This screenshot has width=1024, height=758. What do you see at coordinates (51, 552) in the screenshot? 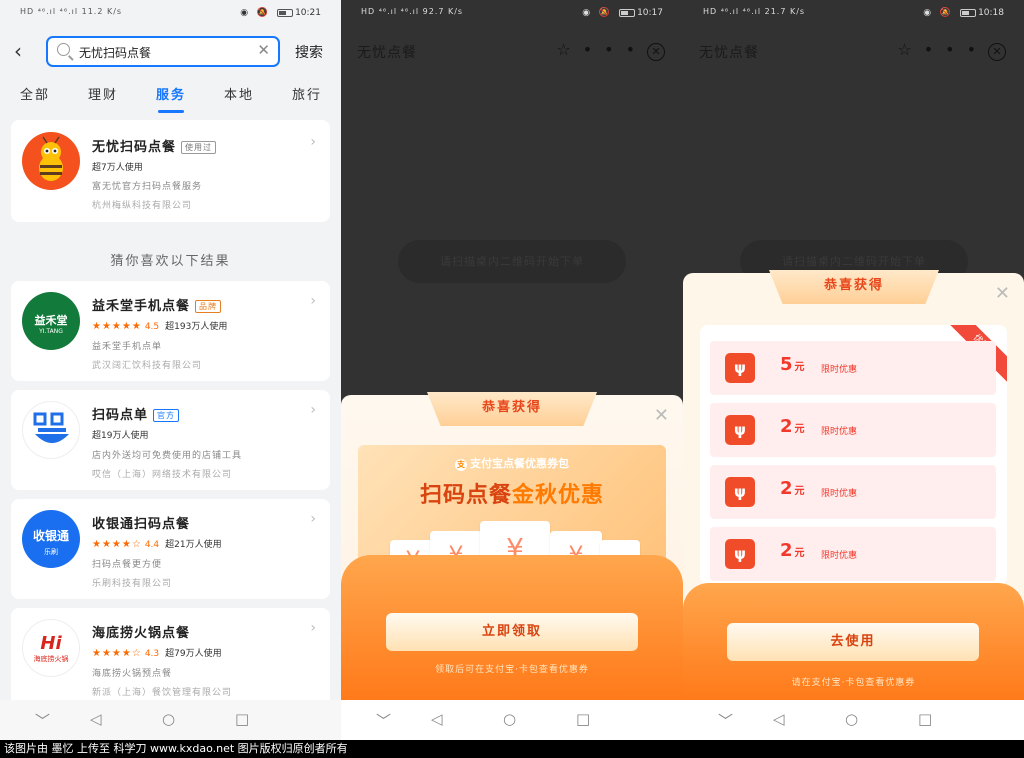
I see `logo-sub: 乐刷` at bounding box center [51, 552].